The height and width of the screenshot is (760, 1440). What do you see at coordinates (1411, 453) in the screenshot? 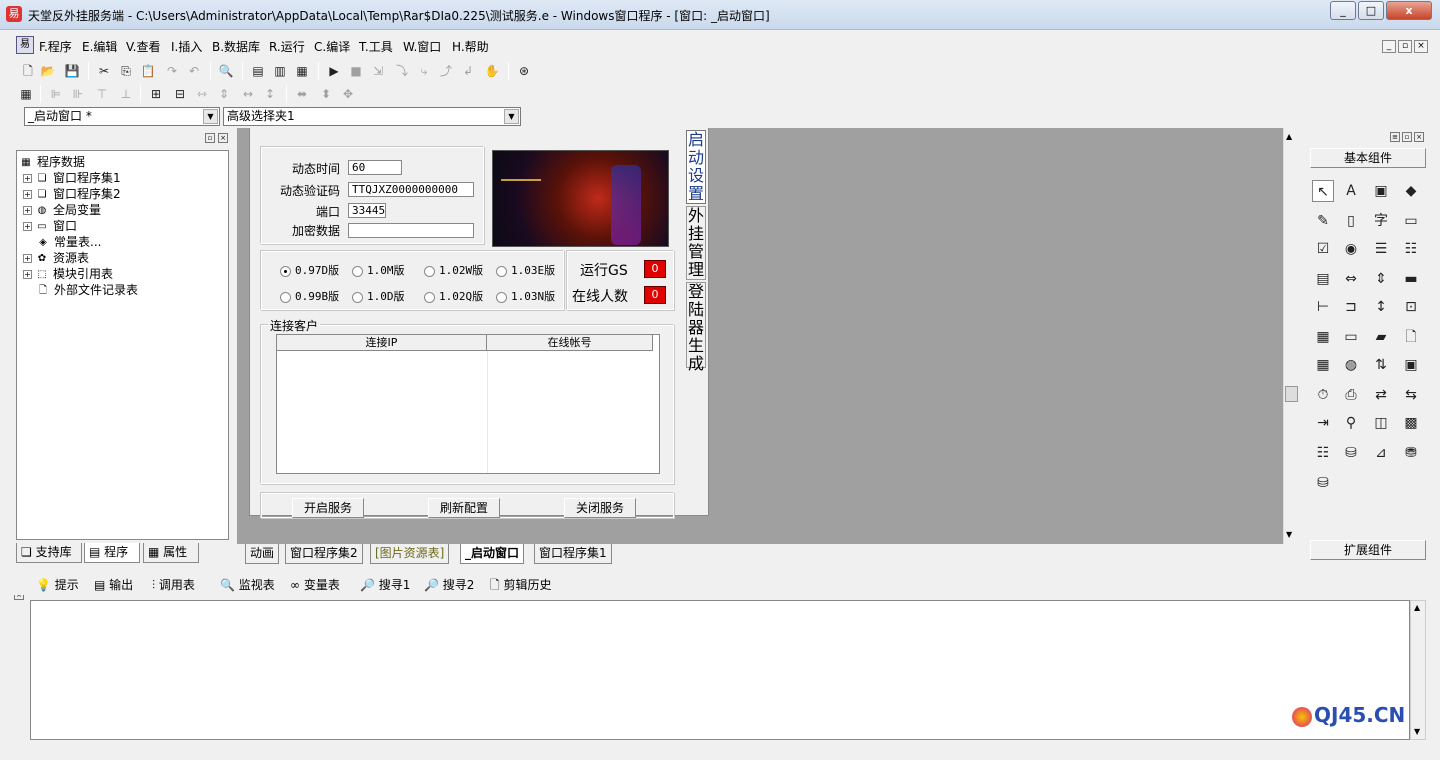
I see `odbc-icon: ⛃` at bounding box center [1411, 453].